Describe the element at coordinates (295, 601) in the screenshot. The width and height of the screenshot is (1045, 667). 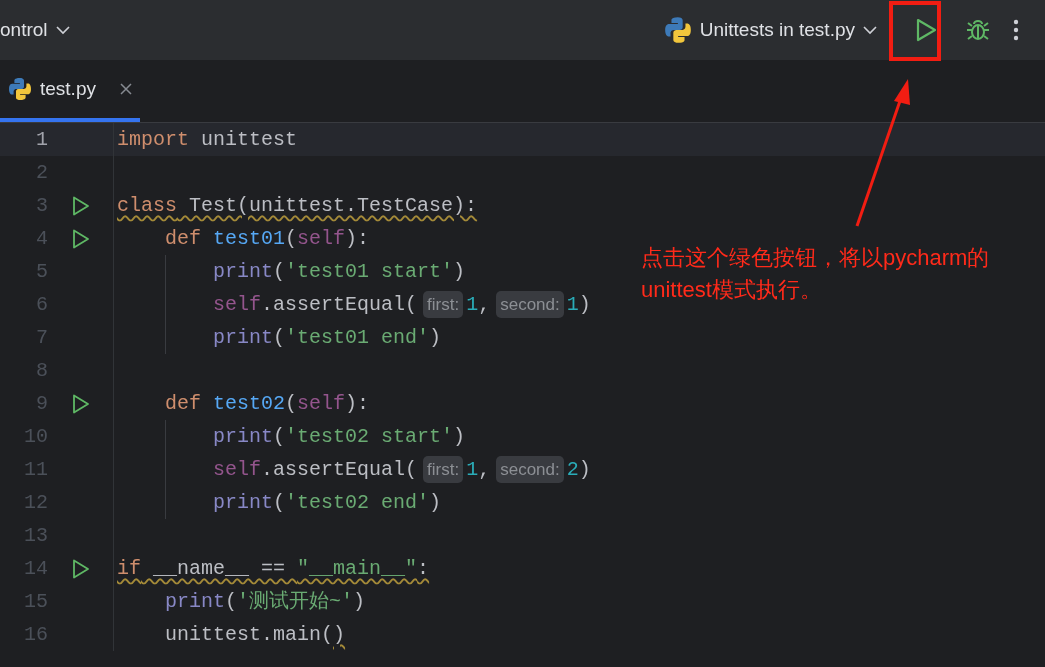
I see `string-literal: '测试开始~'` at that location.